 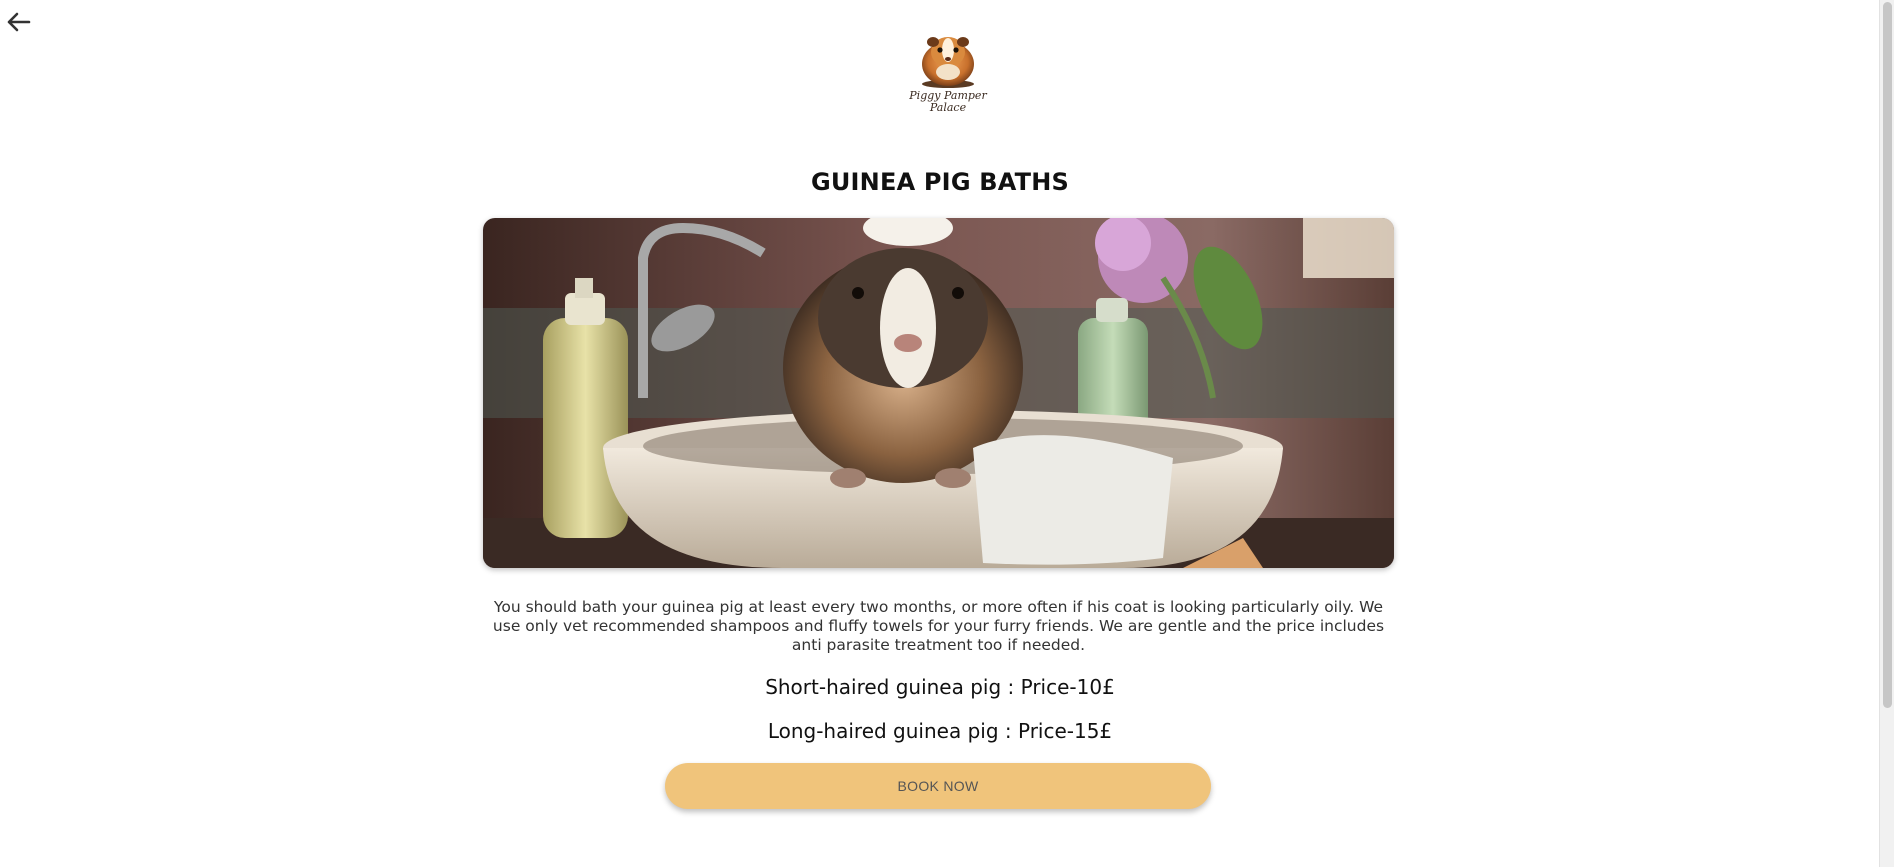 I want to click on brand-name-line2: Palace, so click(x=948, y=107).